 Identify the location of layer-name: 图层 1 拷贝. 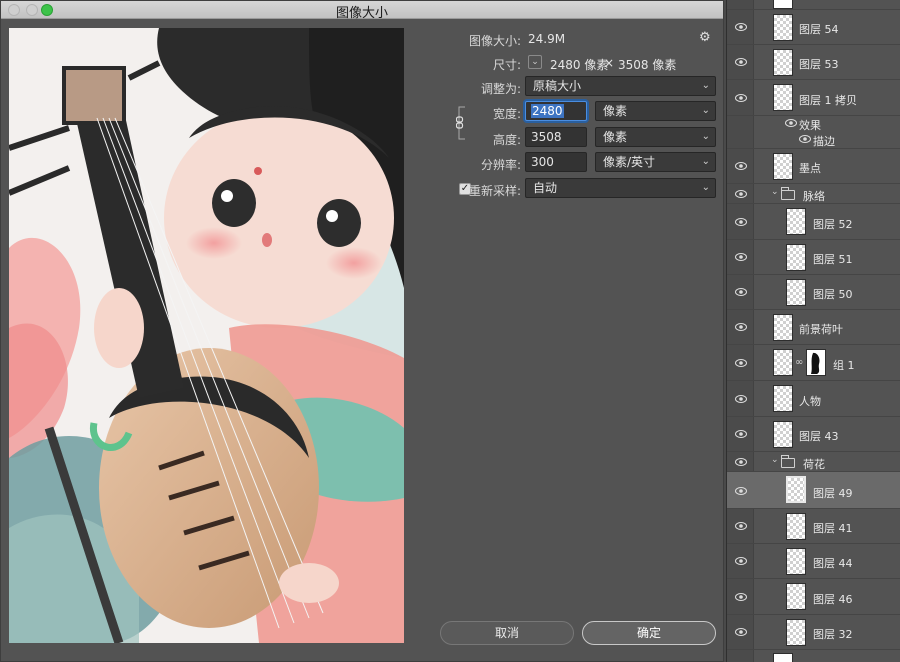
(828, 100).